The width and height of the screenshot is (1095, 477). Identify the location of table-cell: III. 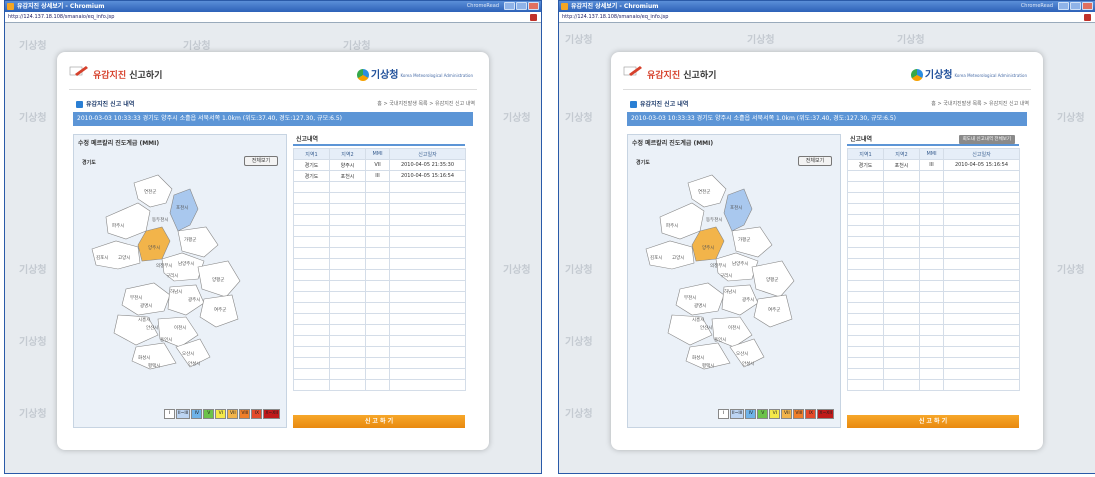
(931, 165).